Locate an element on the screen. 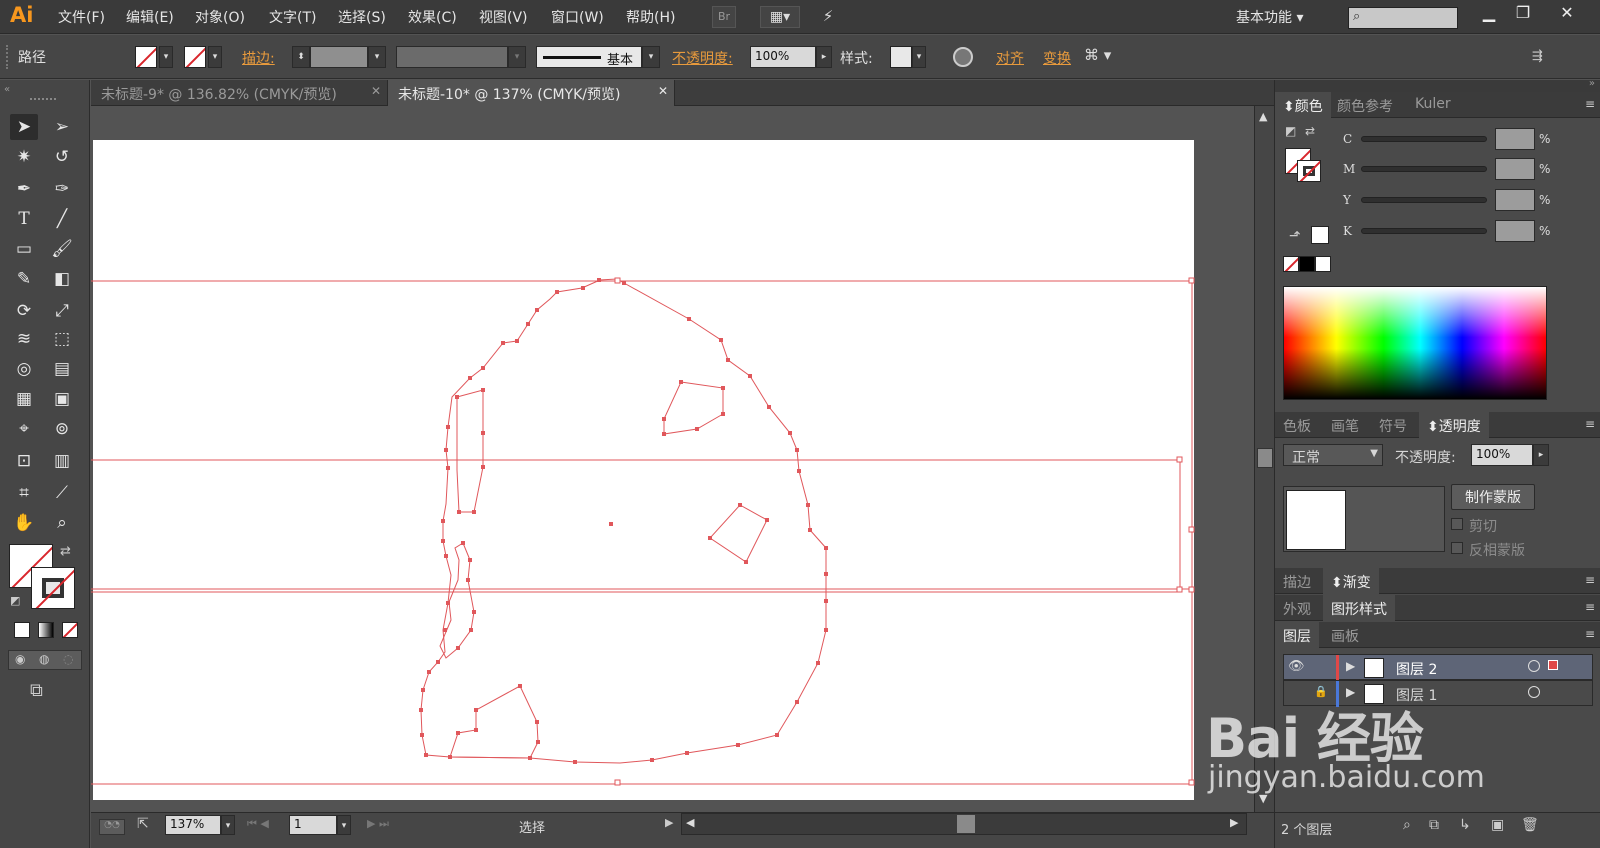 The height and width of the screenshot is (848, 1600). search-input: ⌕ is located at coordinates (1403, 18).